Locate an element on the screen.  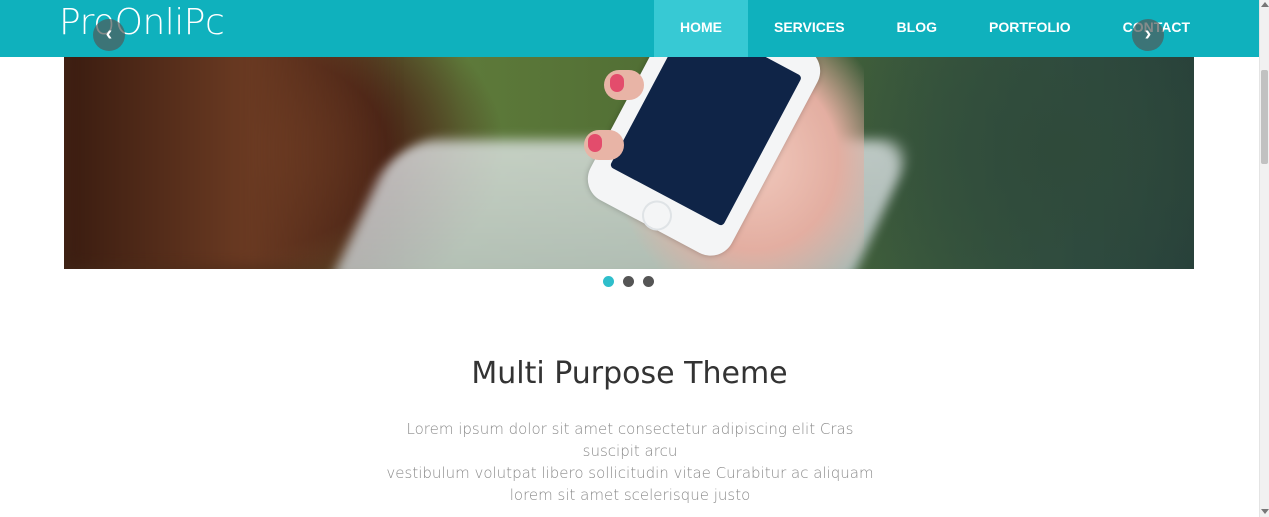
slider-pagination is located at coordinates (628, 281).